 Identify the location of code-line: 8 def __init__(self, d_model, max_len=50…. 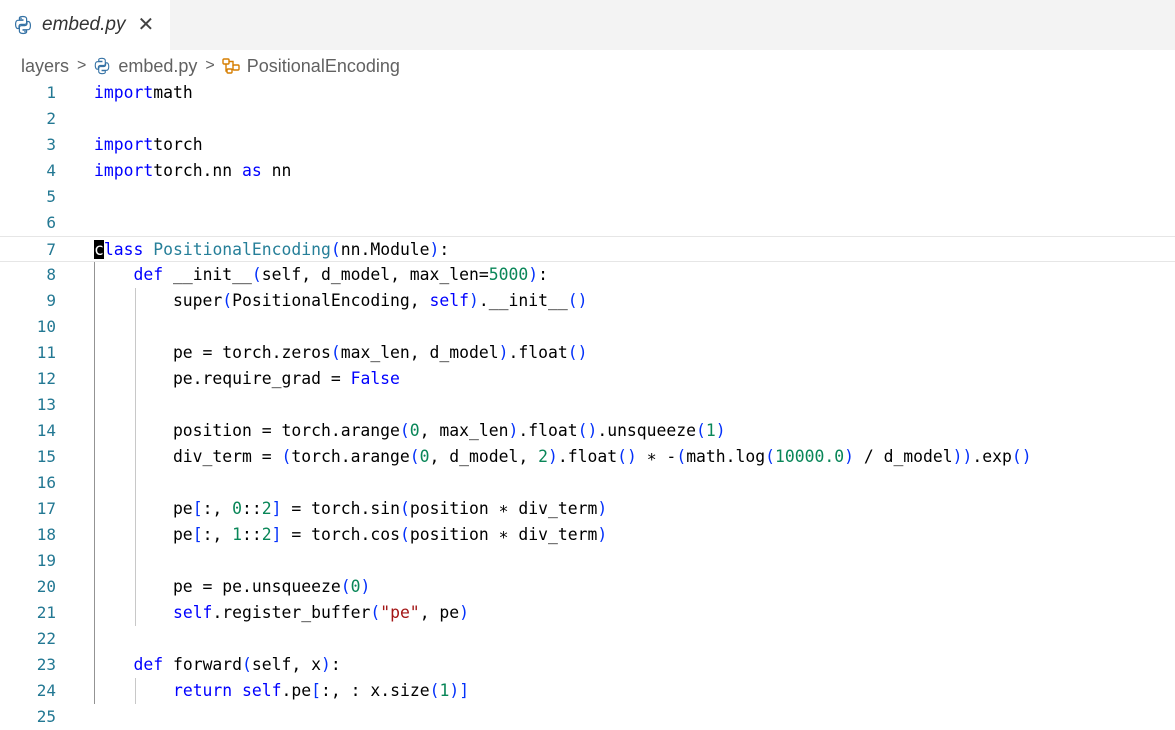
(587, 275).